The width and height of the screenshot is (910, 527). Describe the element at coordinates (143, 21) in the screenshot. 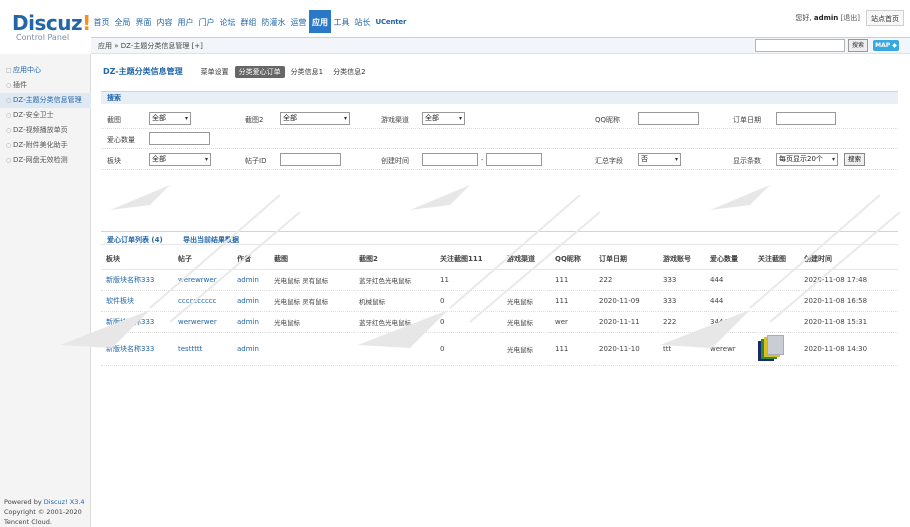

I see `nav-item-2: 界面` at that location.